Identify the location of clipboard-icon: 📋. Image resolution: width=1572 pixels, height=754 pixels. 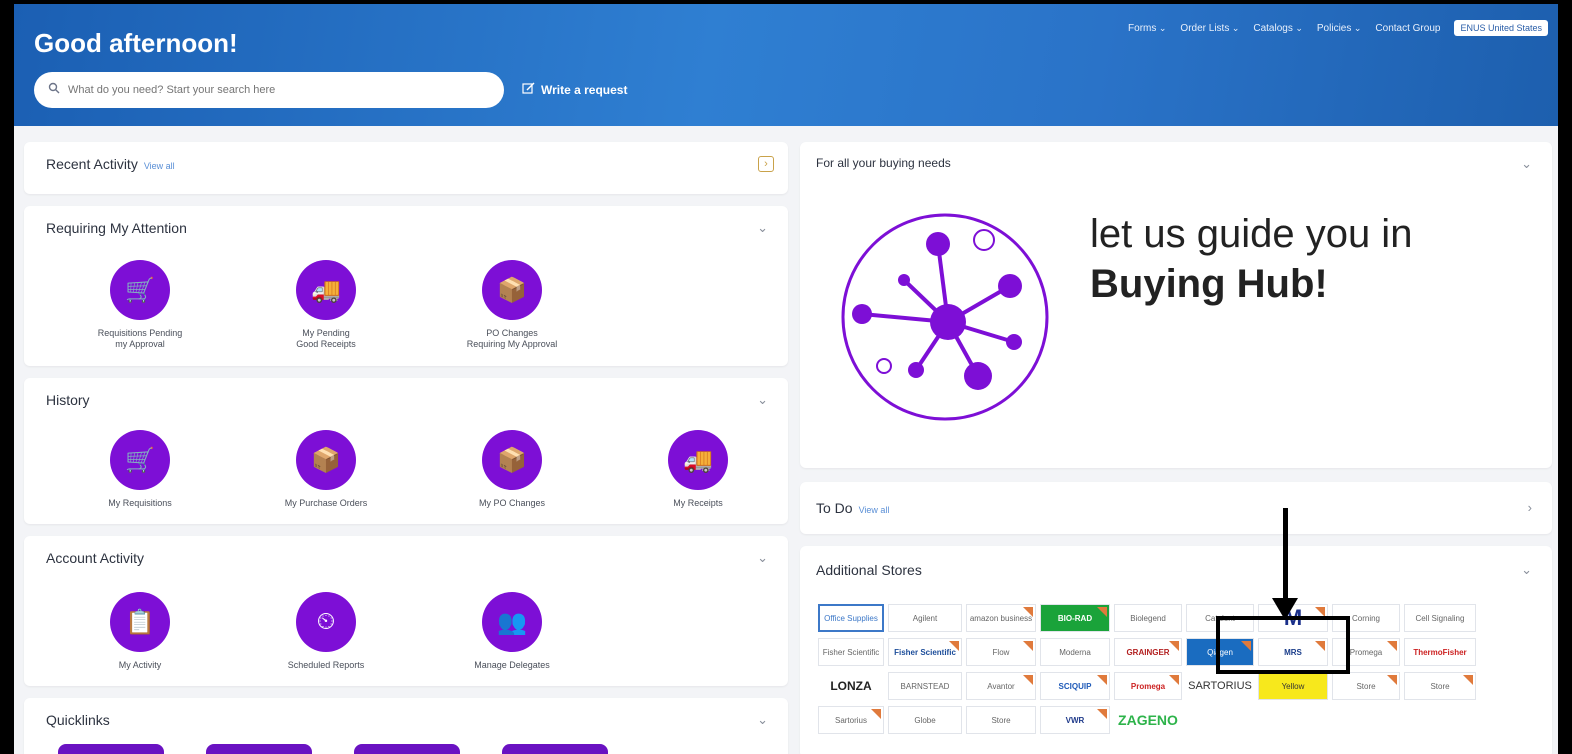
(140, 622).